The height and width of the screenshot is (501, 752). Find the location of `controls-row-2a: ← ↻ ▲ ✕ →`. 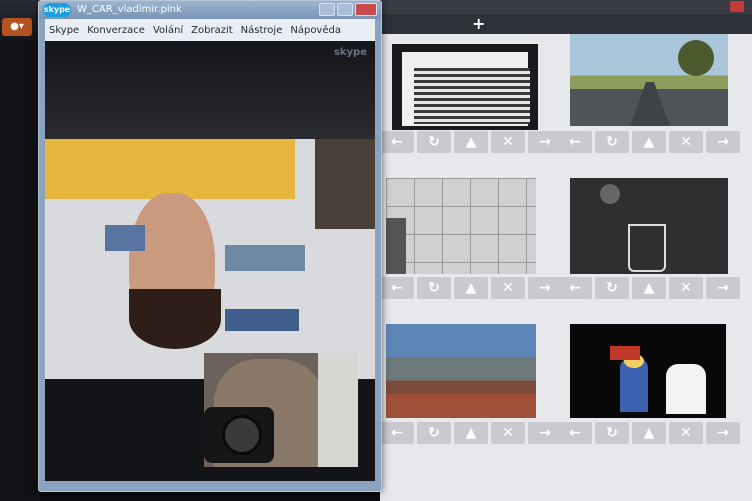

controls-row-2a: ← ↻ ▲ ✕ → is located at coordinates (471, 288).